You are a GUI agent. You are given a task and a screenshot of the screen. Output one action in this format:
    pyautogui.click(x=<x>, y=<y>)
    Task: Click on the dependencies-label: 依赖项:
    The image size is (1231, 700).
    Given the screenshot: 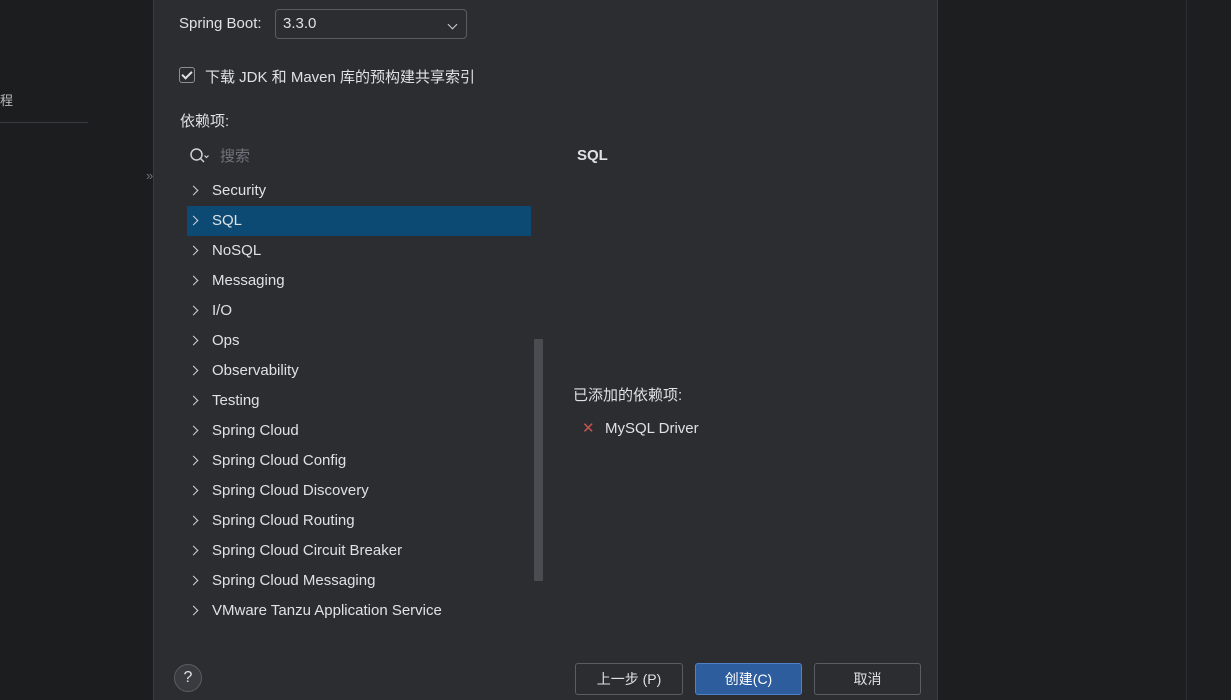 What is the action you would take?
    pyautogui.click(x=205, y=121)
    